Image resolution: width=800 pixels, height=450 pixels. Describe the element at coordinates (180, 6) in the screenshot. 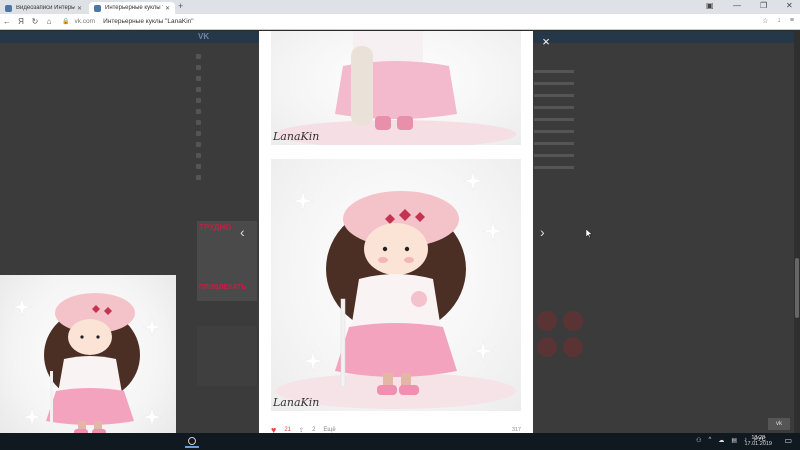

I see `new-tab-button: +` at that location.